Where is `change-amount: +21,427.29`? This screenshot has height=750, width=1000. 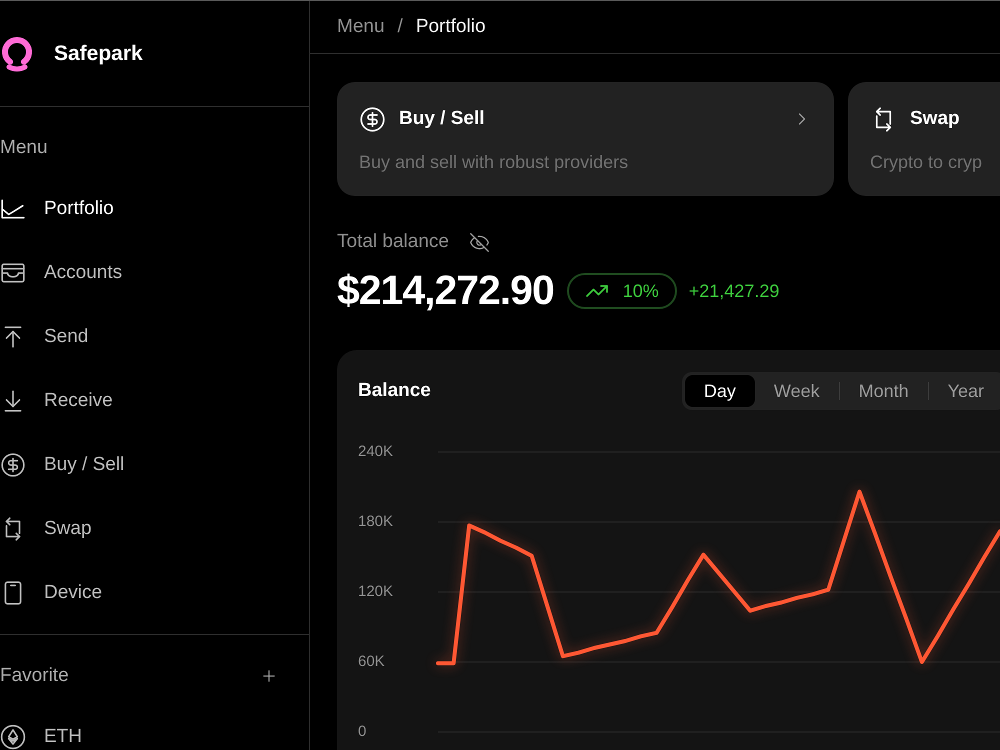 change-amount: +21,427.29 is located at coordinates (734, 291).